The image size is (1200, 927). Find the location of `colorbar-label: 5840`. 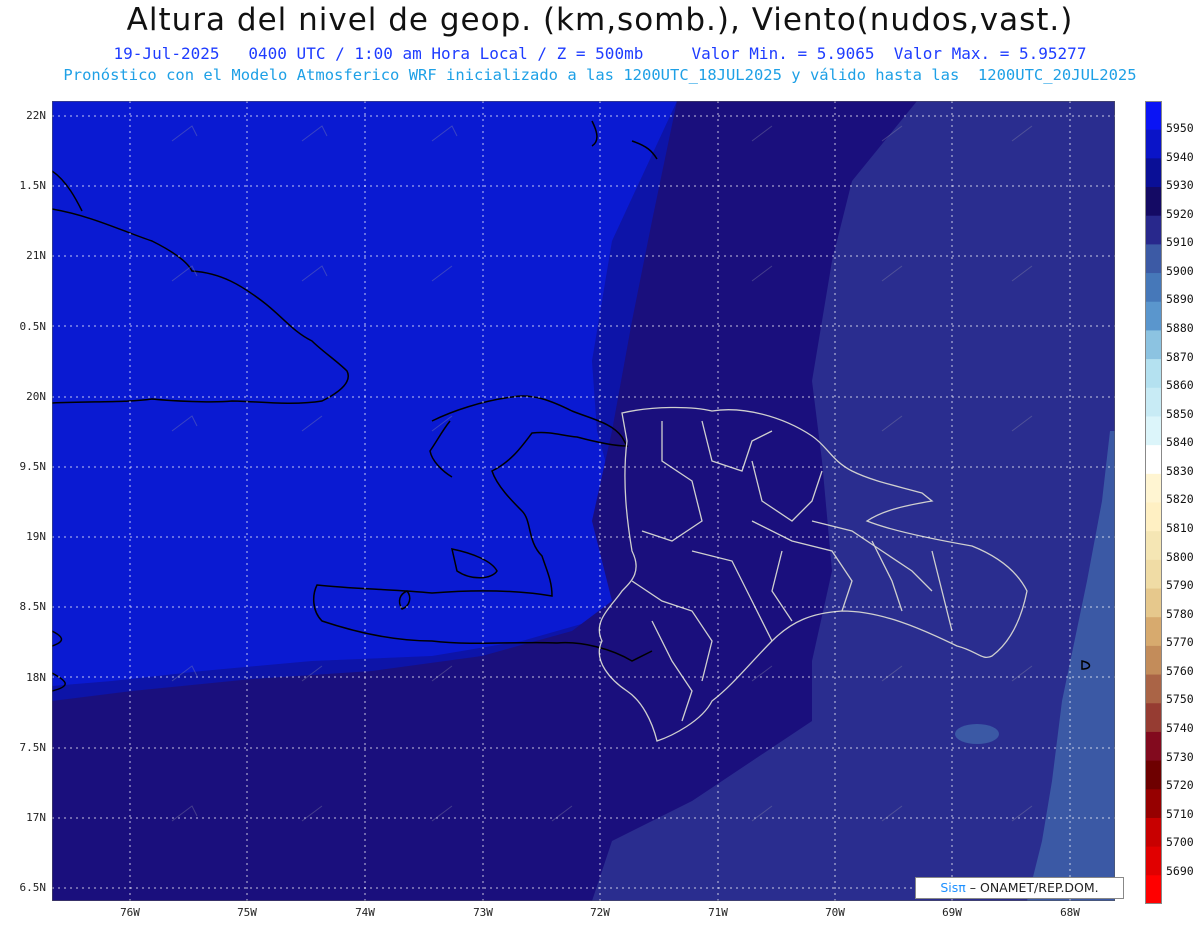

colorbar-label: 5840 is located at coordinates (1180, 442).